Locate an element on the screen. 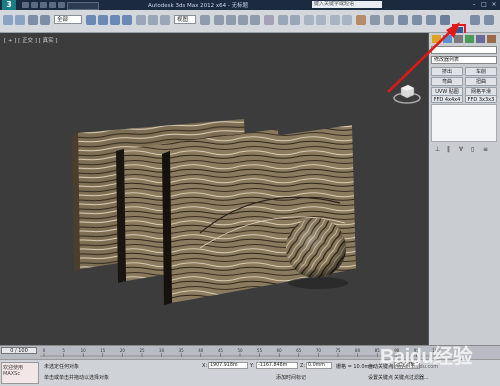 The height and width of the screenshot is (386, 500). prompt-line: 单击或单击并拖动以选择对象 is located at coordinates (77, 378).